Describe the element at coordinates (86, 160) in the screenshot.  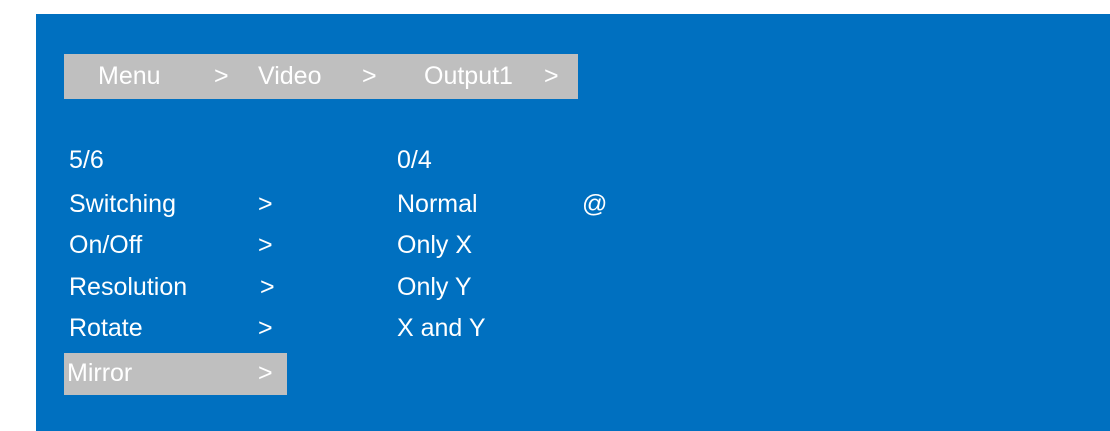
I see `left-menu-counter: 5/6` at that location.